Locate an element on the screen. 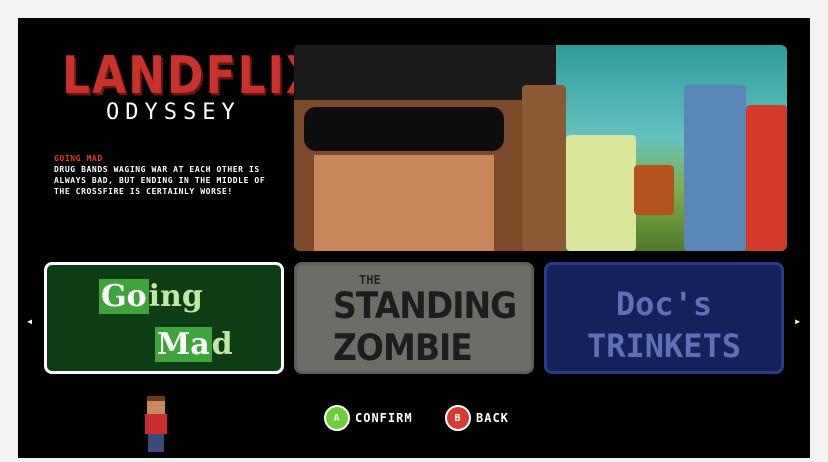 The width and height of the screenshot is (828, 462). episode-tile-standing-zombie: THE STANDING ZOMBIE is located at coordinates (414, 318).